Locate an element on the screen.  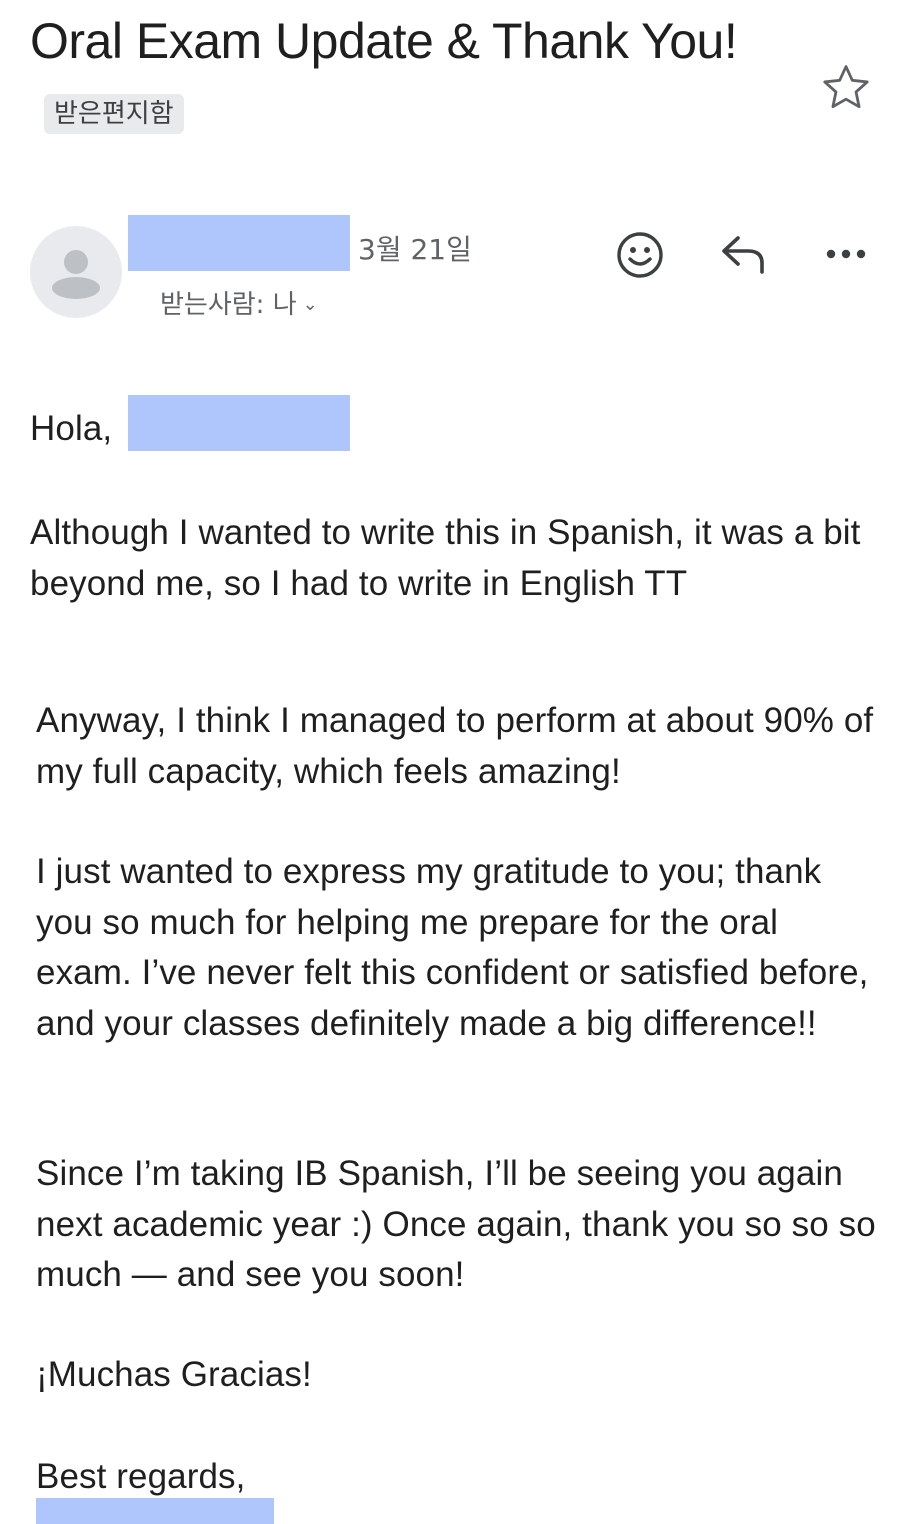
more-options-icon is located at coordinates (846, 254).